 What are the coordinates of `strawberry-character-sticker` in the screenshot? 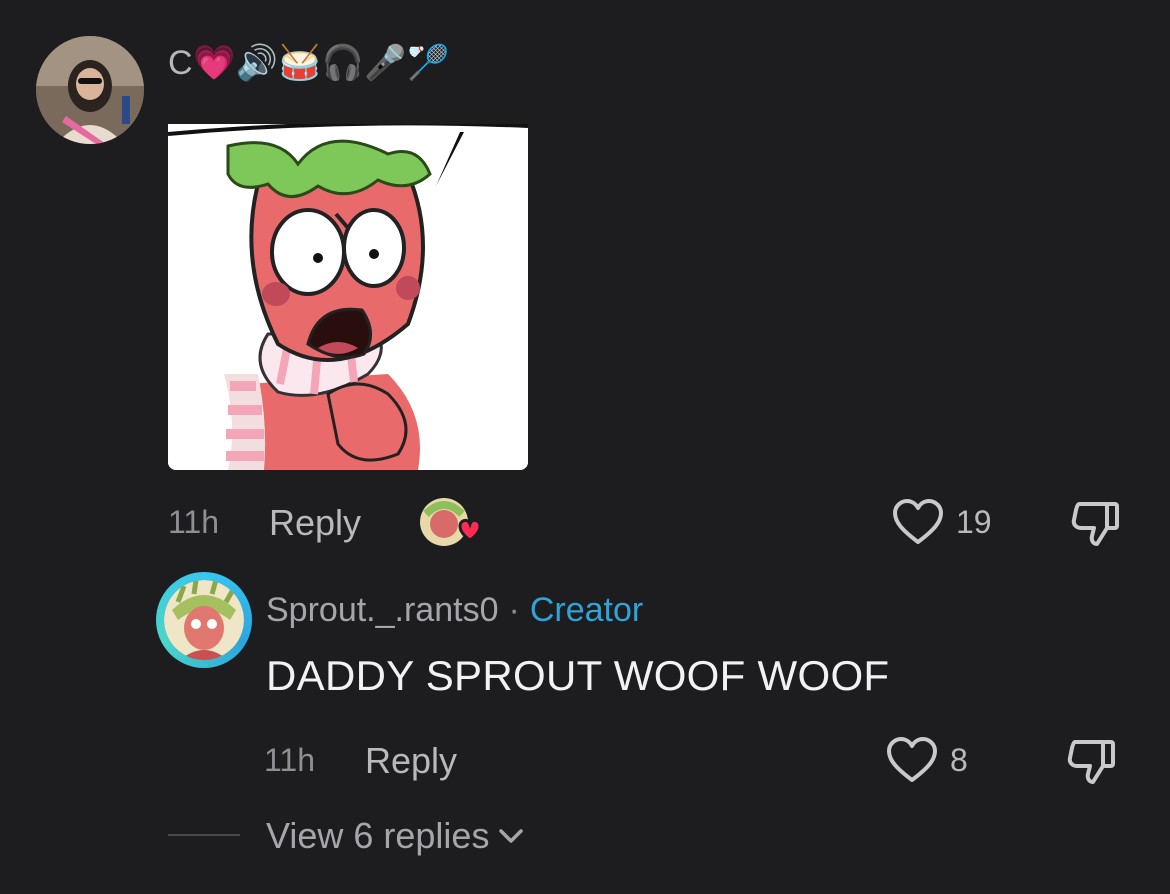 It's located at (348, 297).